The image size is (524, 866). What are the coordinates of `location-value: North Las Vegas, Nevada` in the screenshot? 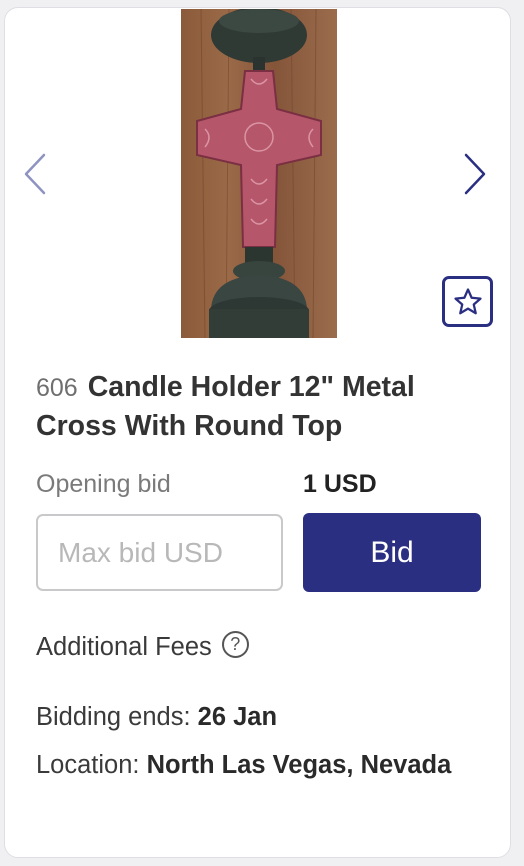 It's located at (299, 765).